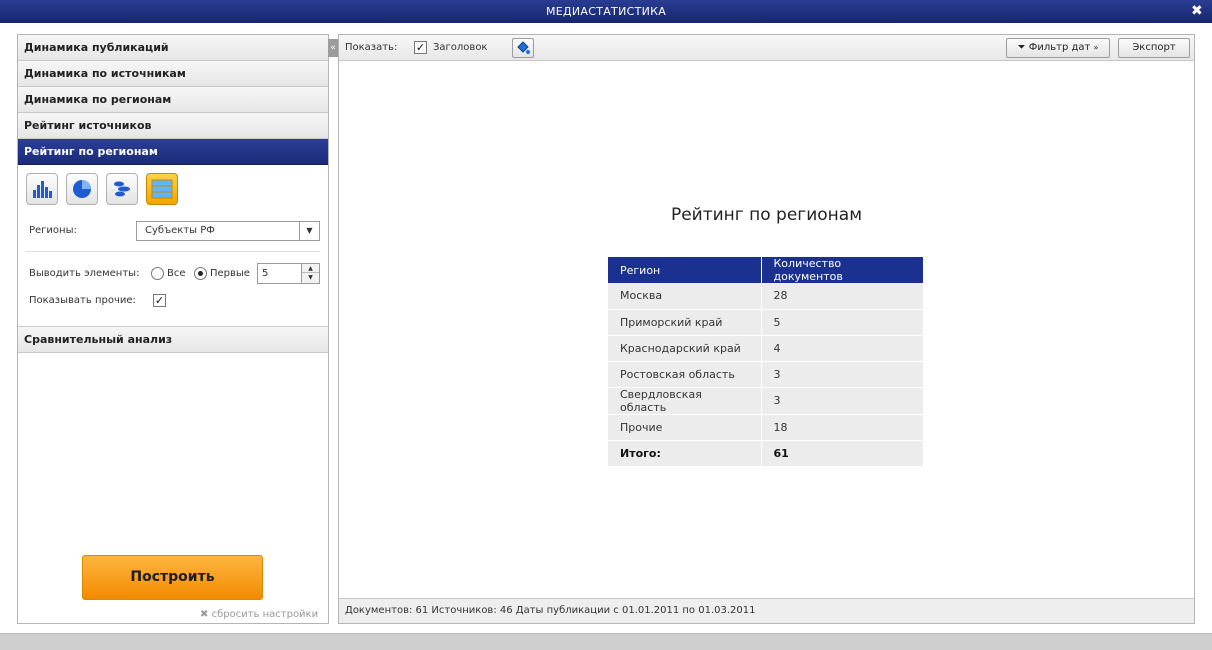 The width and height of the screenshot is (1212, 650). What do you see at coordinates (173, 100) in the screenshot?
I see `section-region-dynamics: Динамика по регионам` at bounding box center [173, 100].